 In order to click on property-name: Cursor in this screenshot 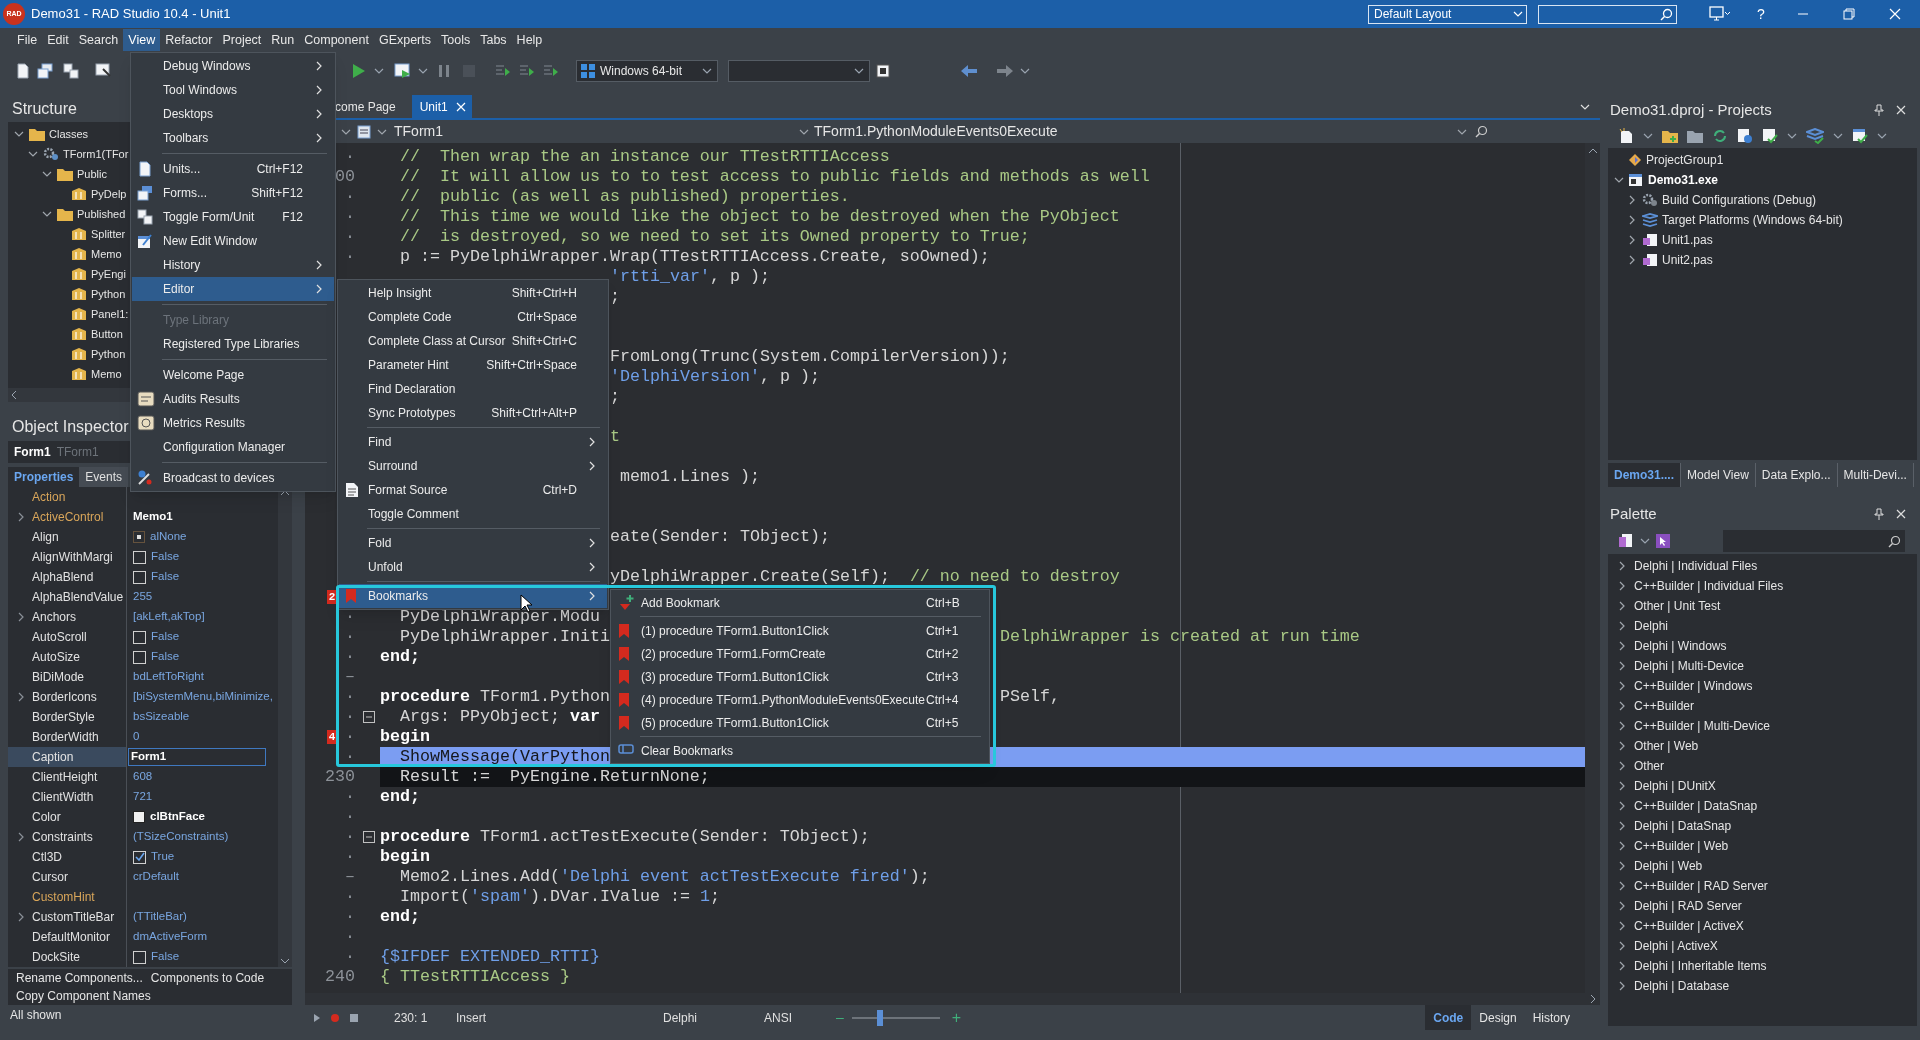, I will do `click(50, 877)`.